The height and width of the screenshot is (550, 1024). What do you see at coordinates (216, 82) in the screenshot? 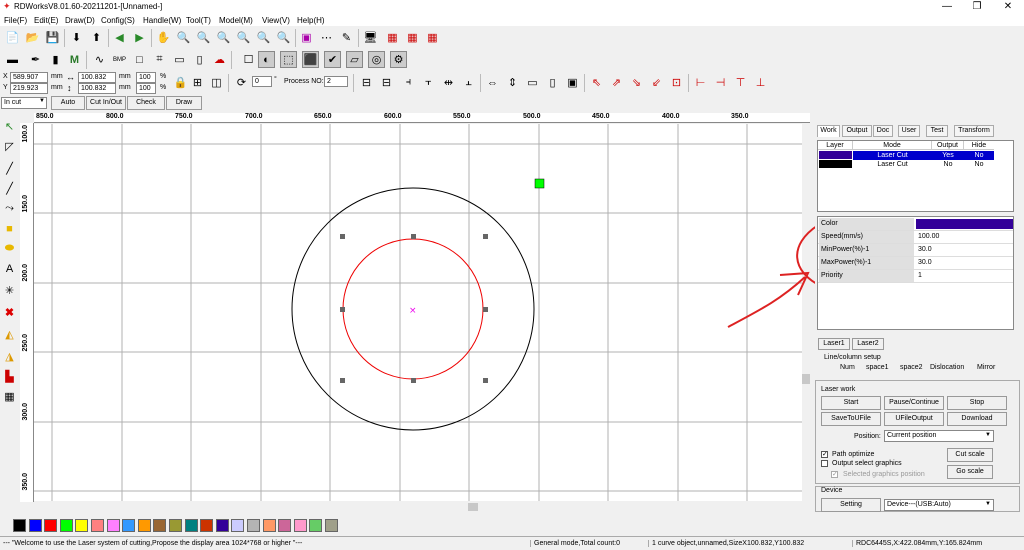
I see `mirror-h-icon: ◫` at bounding box center [216, 82].